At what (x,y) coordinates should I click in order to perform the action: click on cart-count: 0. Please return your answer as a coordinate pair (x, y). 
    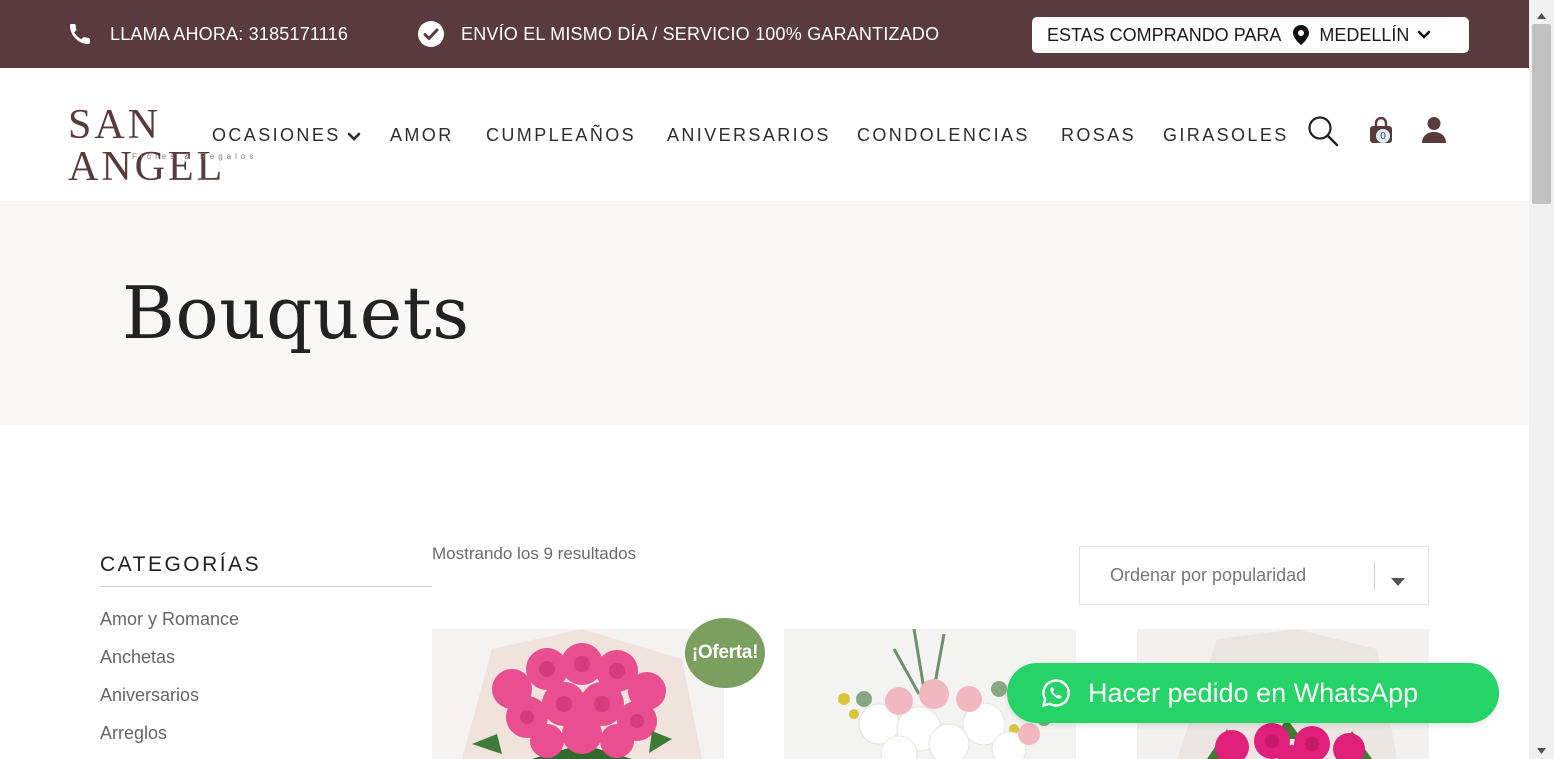
    Looking at the image, I should click on (1383, 136).